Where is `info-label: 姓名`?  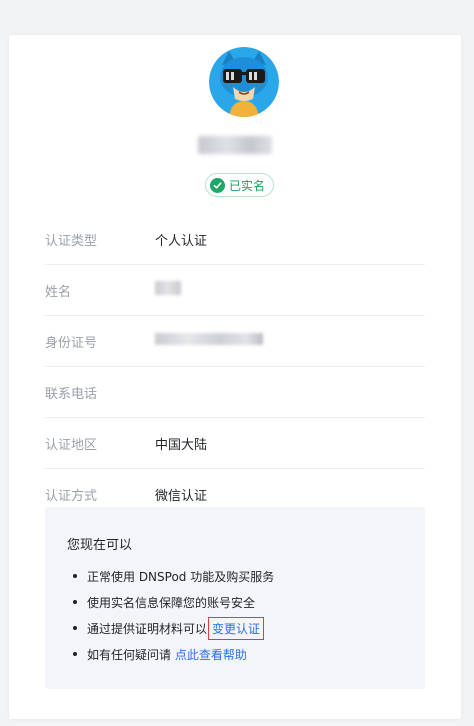
info-label: 姓名 is located at coordinates (58, 292).